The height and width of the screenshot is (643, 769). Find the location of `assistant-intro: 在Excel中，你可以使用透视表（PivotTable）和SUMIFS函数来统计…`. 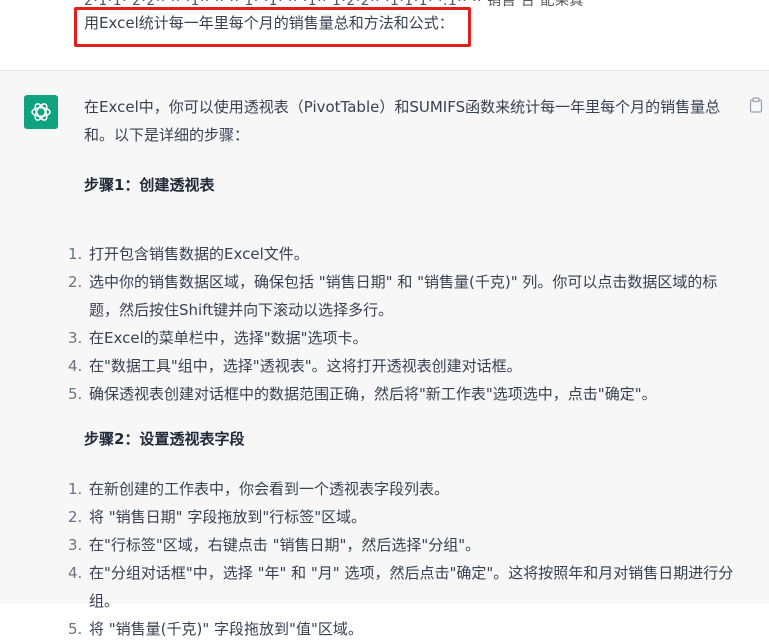

assistant-intro: 在Excel中，你可以使用透视表（PivotTable）和SUMIFS函数来统计… is located at coordinates (402, 121).